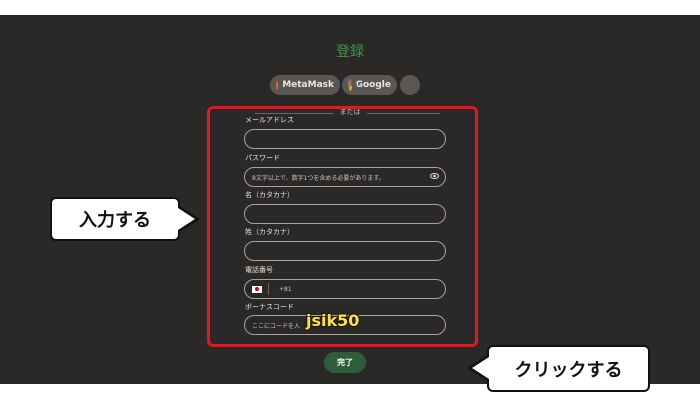  I want to click on metamask-fox-icon, so click(277, 85).